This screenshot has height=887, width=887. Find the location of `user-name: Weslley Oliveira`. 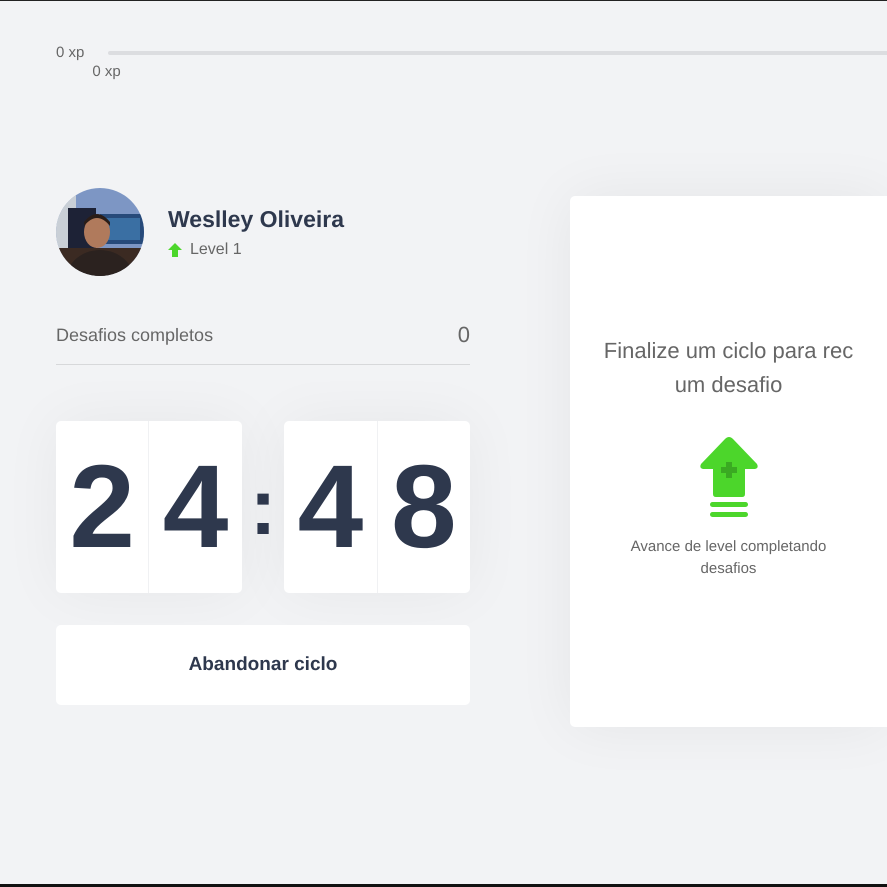

user-name: Weslley Oliveira is located at coordinates (256, 219).